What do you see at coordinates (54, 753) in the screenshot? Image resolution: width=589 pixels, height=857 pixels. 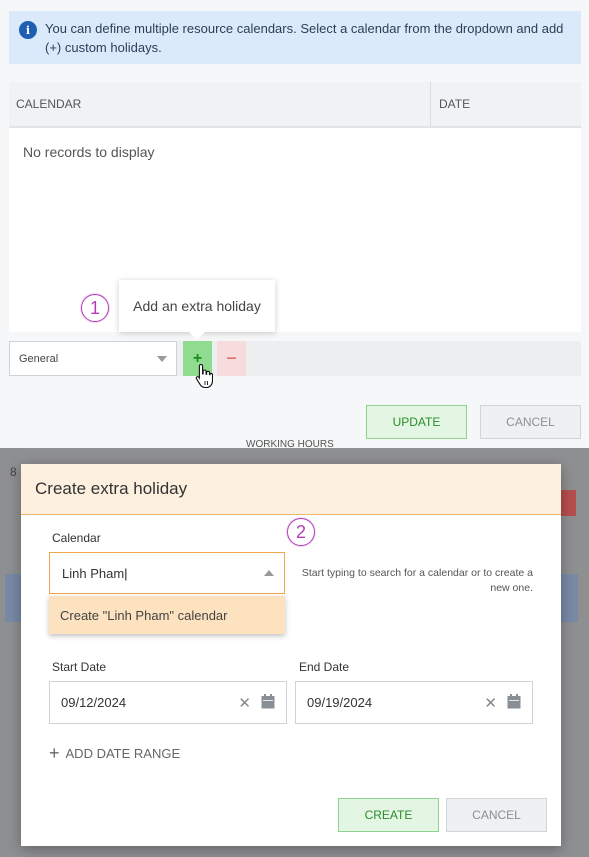 I see `plus-icon: +` at bounding box center [54, 753].